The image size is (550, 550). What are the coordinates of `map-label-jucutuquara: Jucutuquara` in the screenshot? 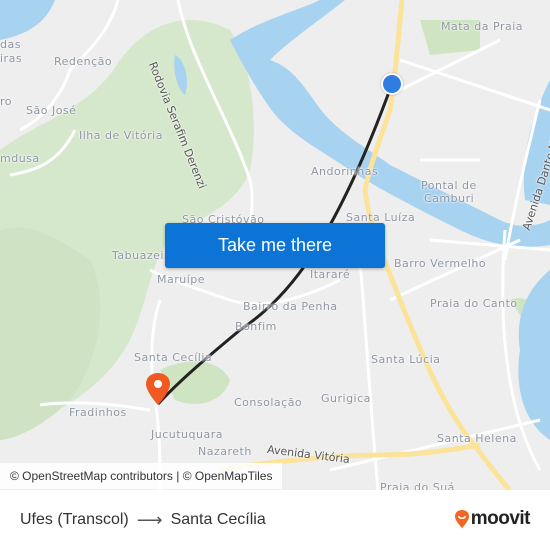 It's located at (187, 434).